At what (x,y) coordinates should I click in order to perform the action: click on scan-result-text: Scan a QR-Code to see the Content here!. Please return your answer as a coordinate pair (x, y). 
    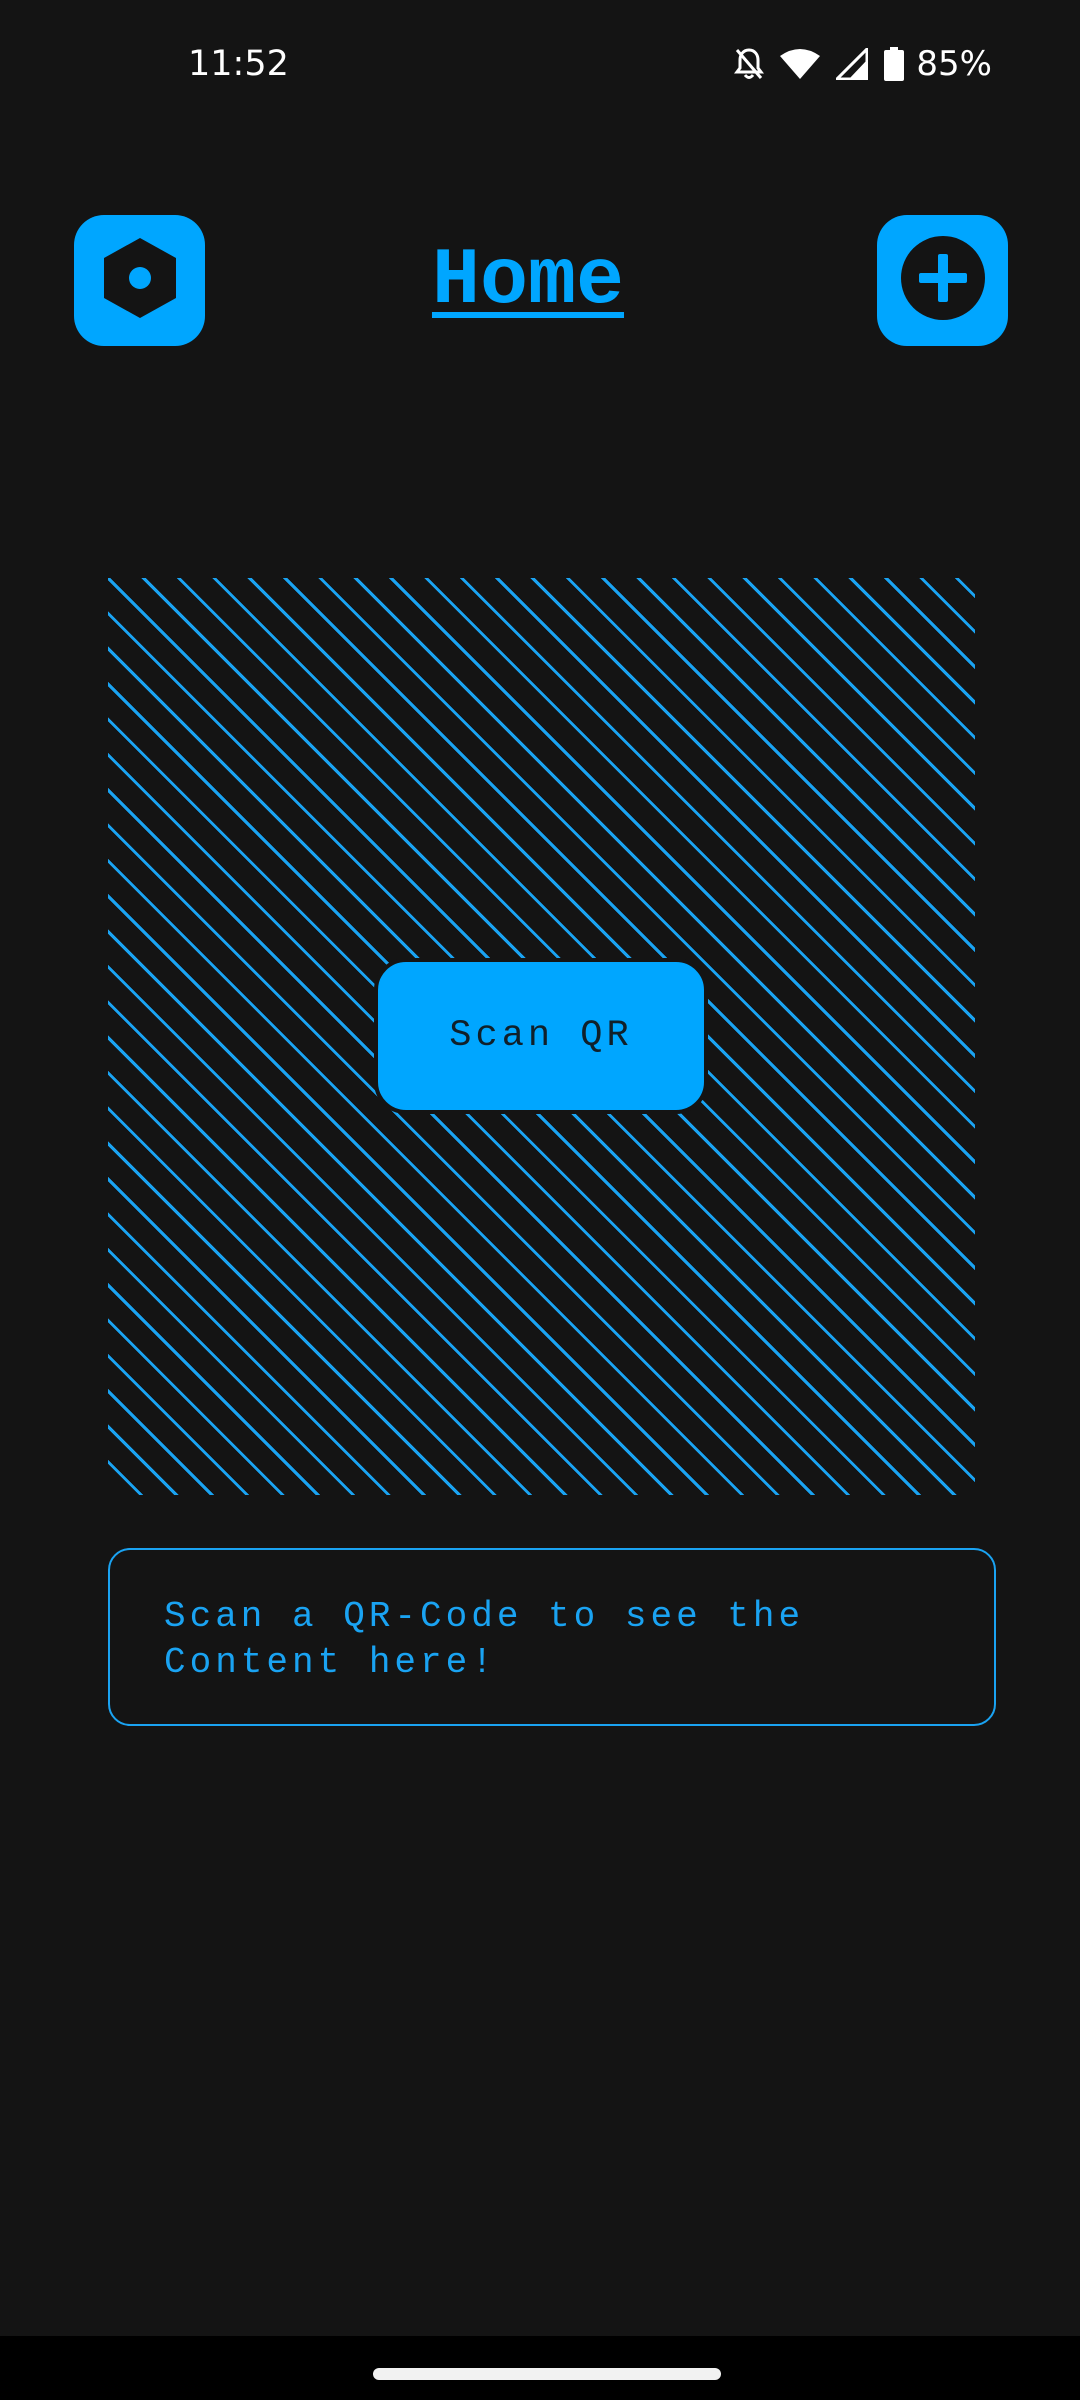
    Looking at the image, I should click on (484, 1639).